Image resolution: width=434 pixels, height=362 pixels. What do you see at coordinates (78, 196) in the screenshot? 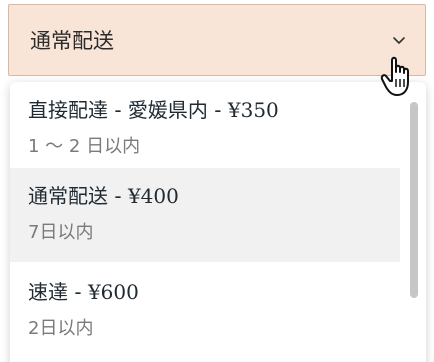
I see `option-title-text: 通常配送 -` at bounding box center [78, 196].